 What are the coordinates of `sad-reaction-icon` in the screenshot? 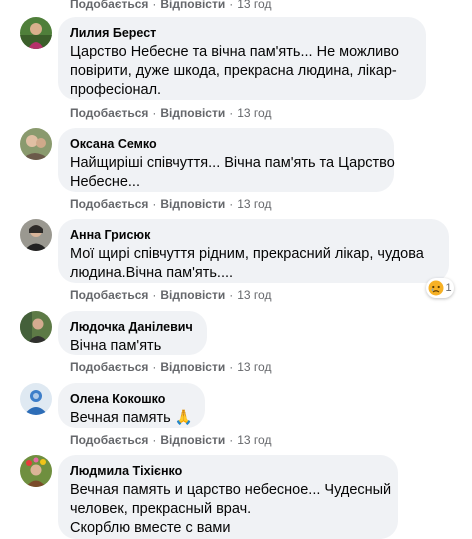 It's located at (436, 288).